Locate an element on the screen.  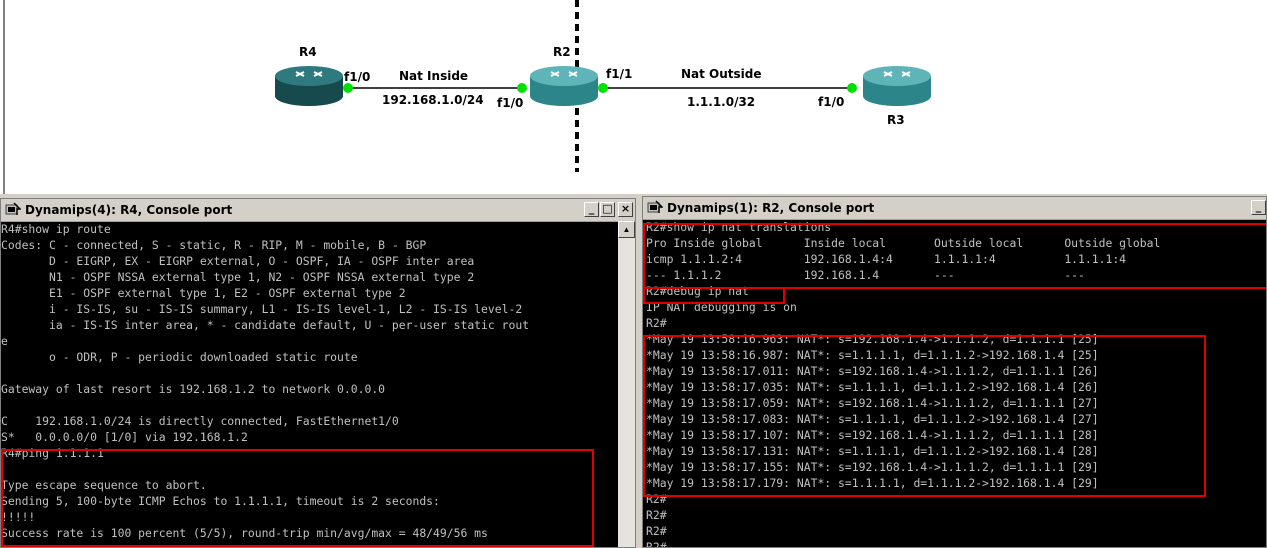
inside-network-label: 192.168.1.0/24 is located at coordinates (433, 100).